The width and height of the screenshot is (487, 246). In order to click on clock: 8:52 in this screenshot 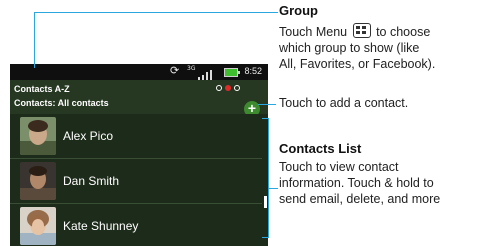, I will do `click(253, 71)`.